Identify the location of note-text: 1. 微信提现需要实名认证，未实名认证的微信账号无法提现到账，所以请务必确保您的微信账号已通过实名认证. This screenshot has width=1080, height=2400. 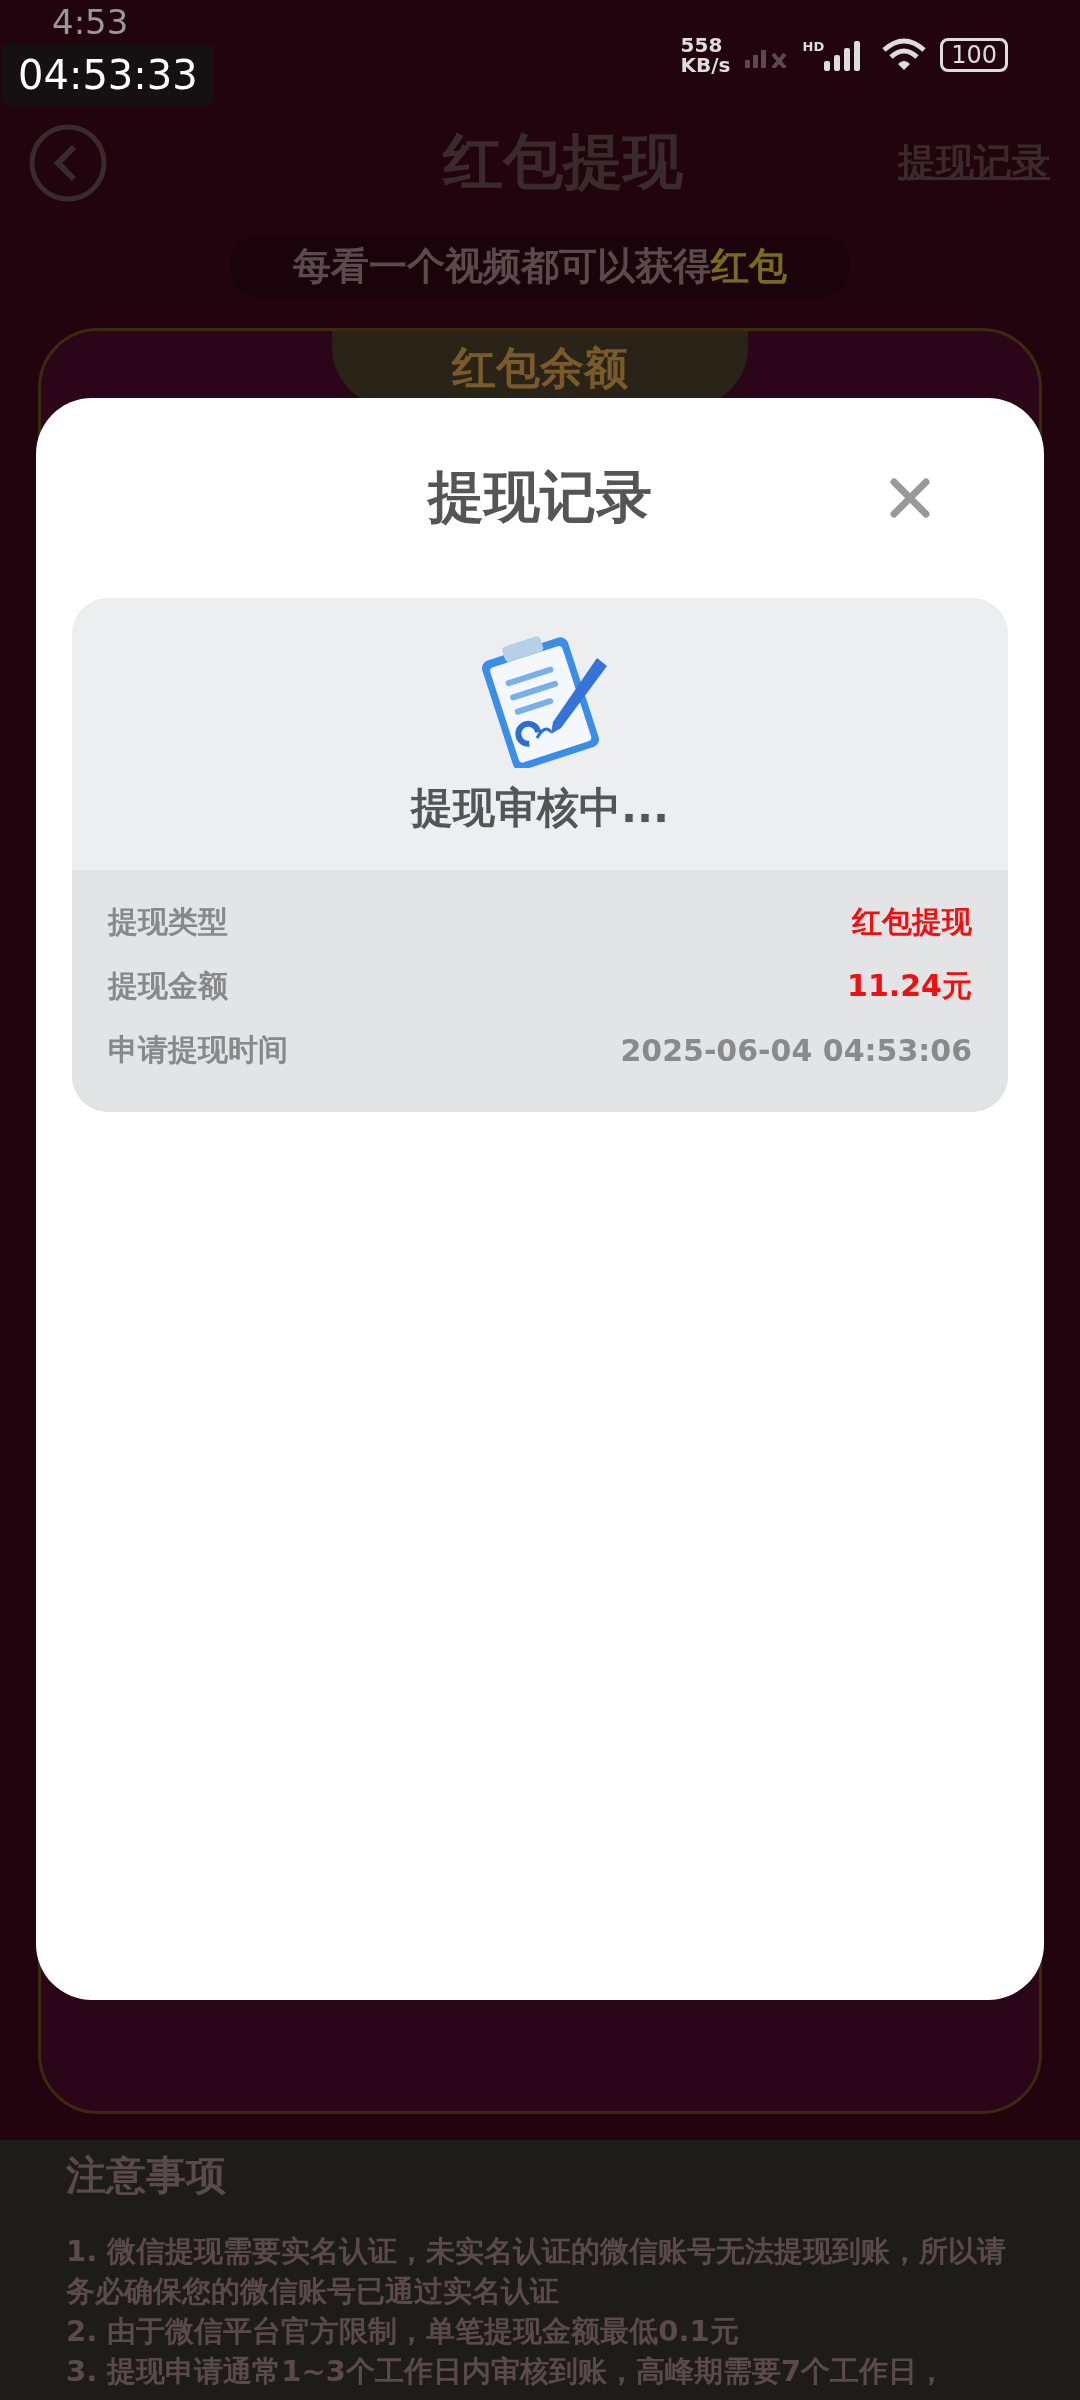
(537, 2271).